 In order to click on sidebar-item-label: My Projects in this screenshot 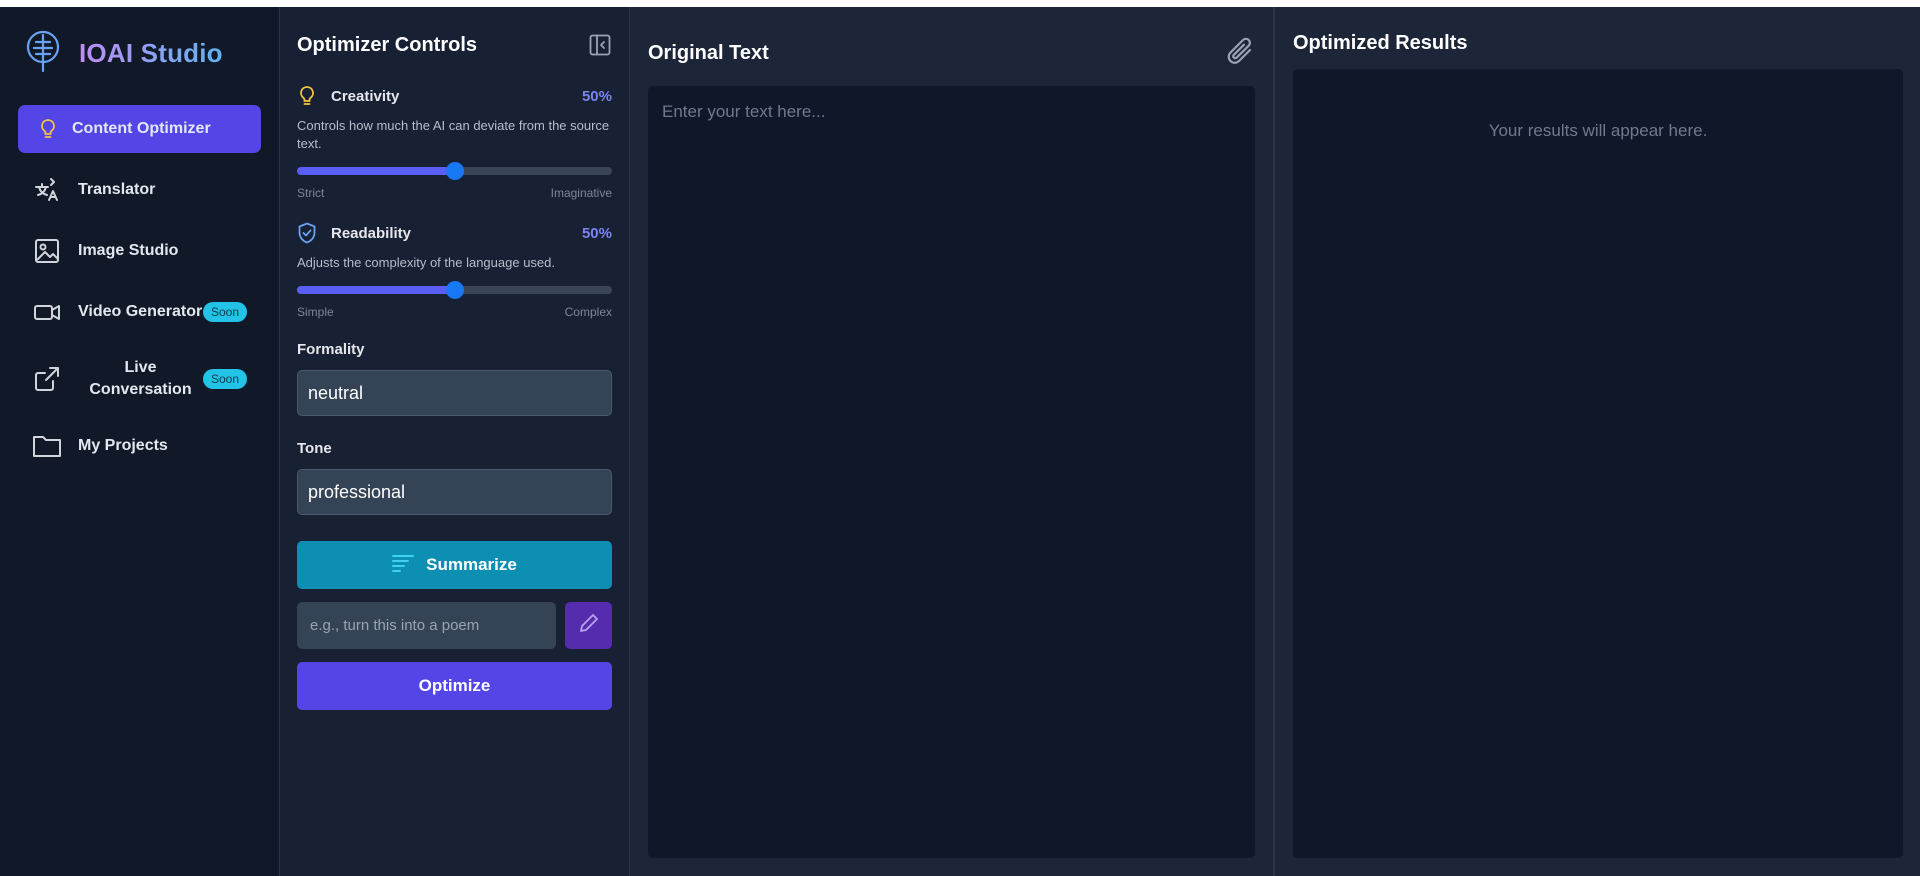, I will do `click(123, 445)`.